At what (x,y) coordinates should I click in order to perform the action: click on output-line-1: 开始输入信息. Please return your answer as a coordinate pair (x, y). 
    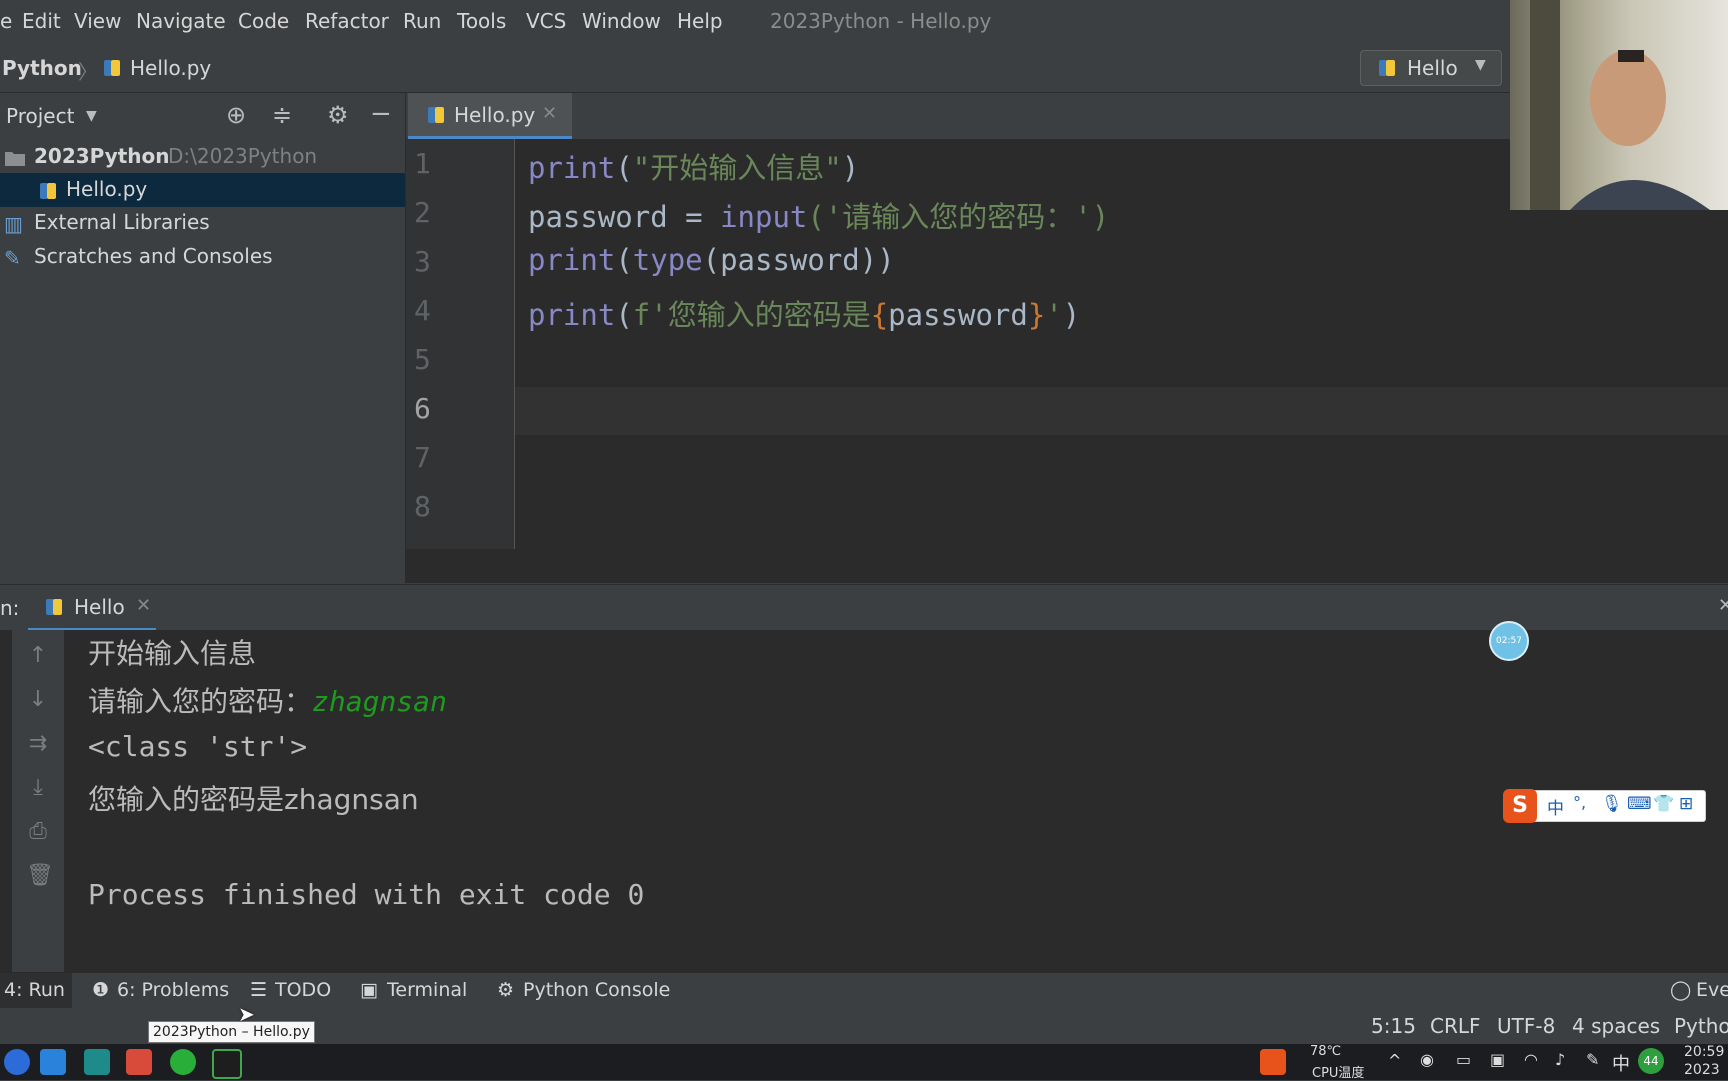
    Looking at the image, I should click on (172, 653).